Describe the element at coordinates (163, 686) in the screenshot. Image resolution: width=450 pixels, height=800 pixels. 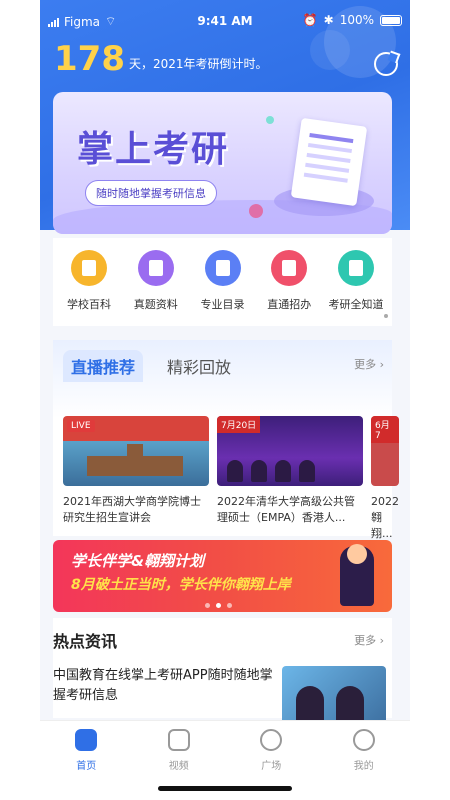
I see `news-item-title: 中国教育在线掌上考研APP随时随地掌握考研信息` at that location.